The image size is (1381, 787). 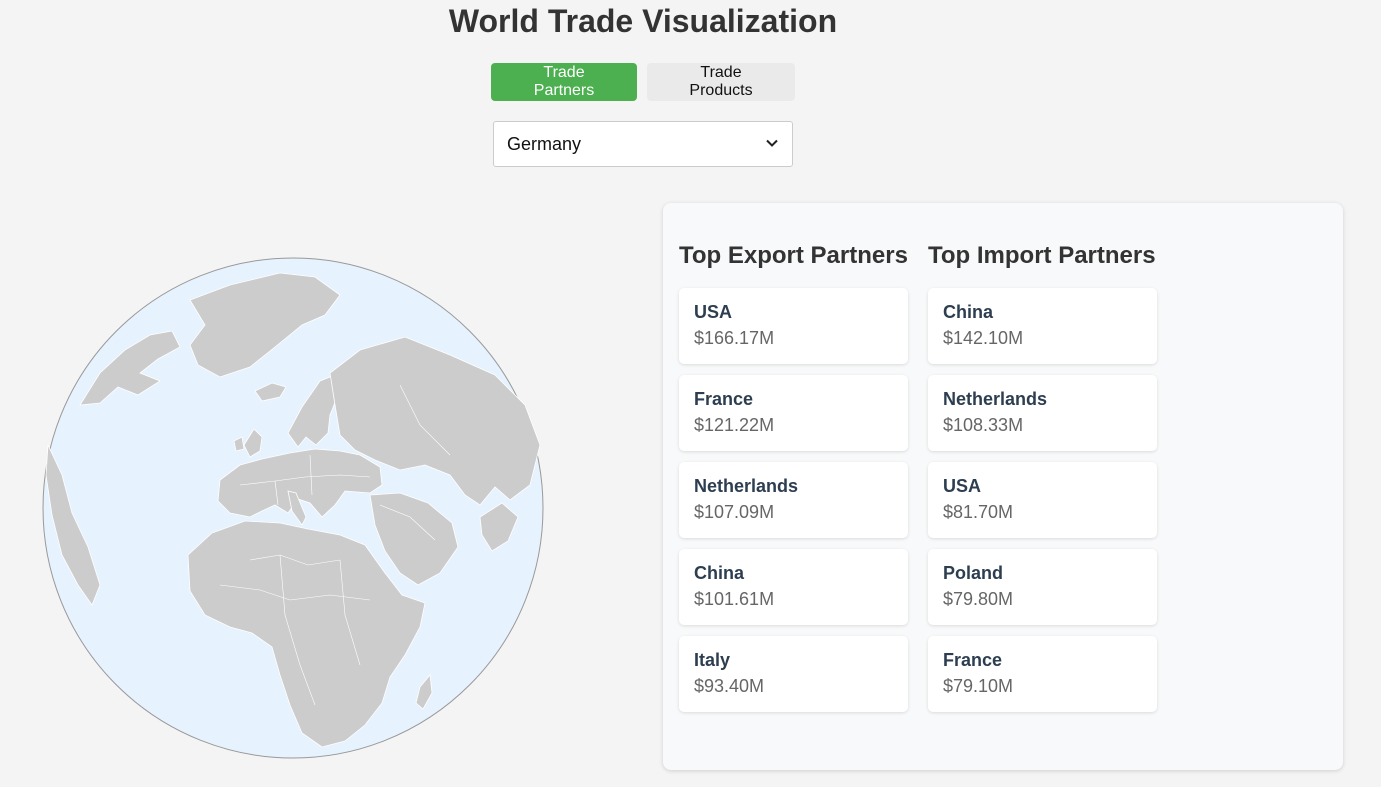 I want to click on partner-value: $166.17M, so click(x=734, y=338).